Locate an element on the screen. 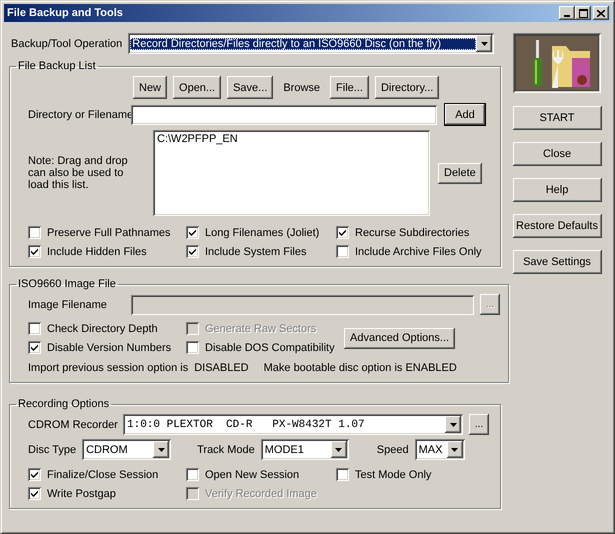  checkbox-label: Include System Files is located at coordinates (255, 252).